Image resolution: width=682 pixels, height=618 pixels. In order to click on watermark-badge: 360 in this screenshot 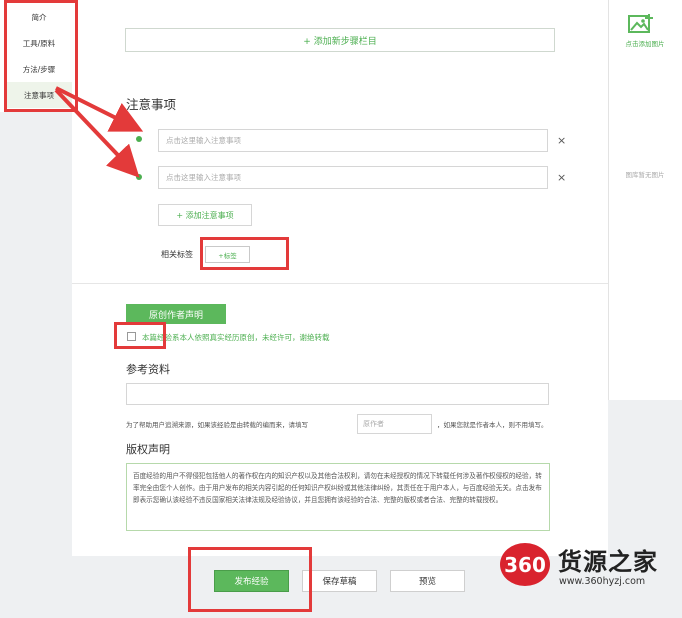, I will do `click(525, 564)`.